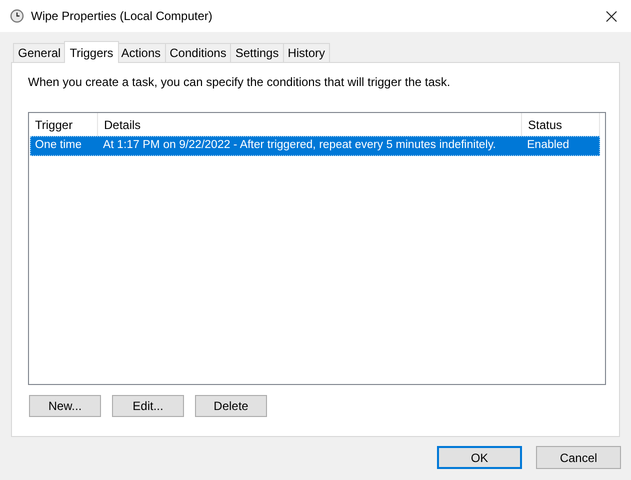 Image resolution: width=631 pixels, height=480 pixels. Describe the element at coordinates (578, 457) in the screenshot. I see `dialog-button: Cancel` at that location.